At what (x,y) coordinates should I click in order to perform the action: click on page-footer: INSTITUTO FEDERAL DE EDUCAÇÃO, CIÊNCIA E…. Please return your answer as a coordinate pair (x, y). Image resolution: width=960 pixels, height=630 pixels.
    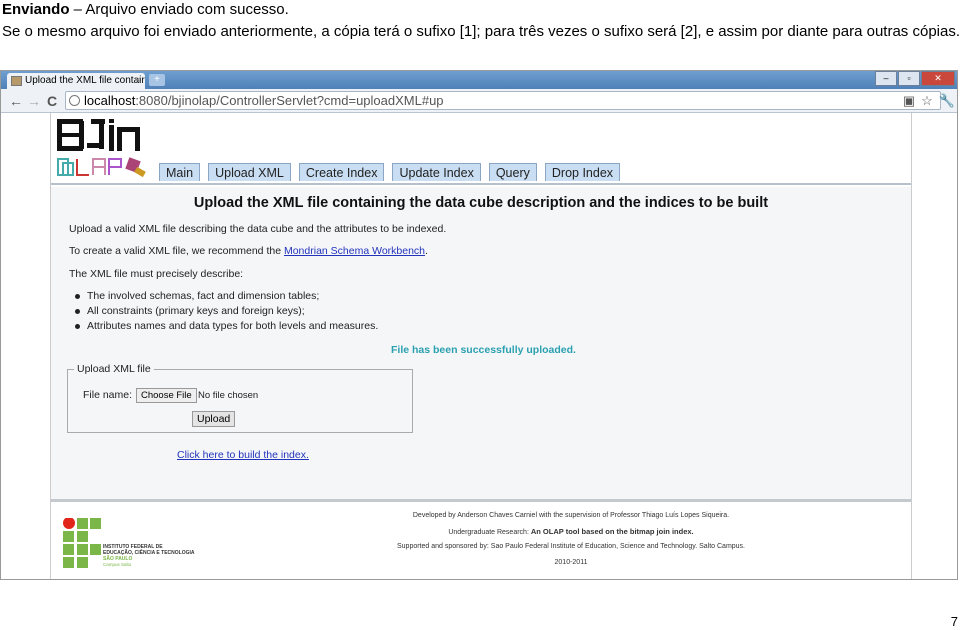
    Looking at the image, I should click on (481, 539).